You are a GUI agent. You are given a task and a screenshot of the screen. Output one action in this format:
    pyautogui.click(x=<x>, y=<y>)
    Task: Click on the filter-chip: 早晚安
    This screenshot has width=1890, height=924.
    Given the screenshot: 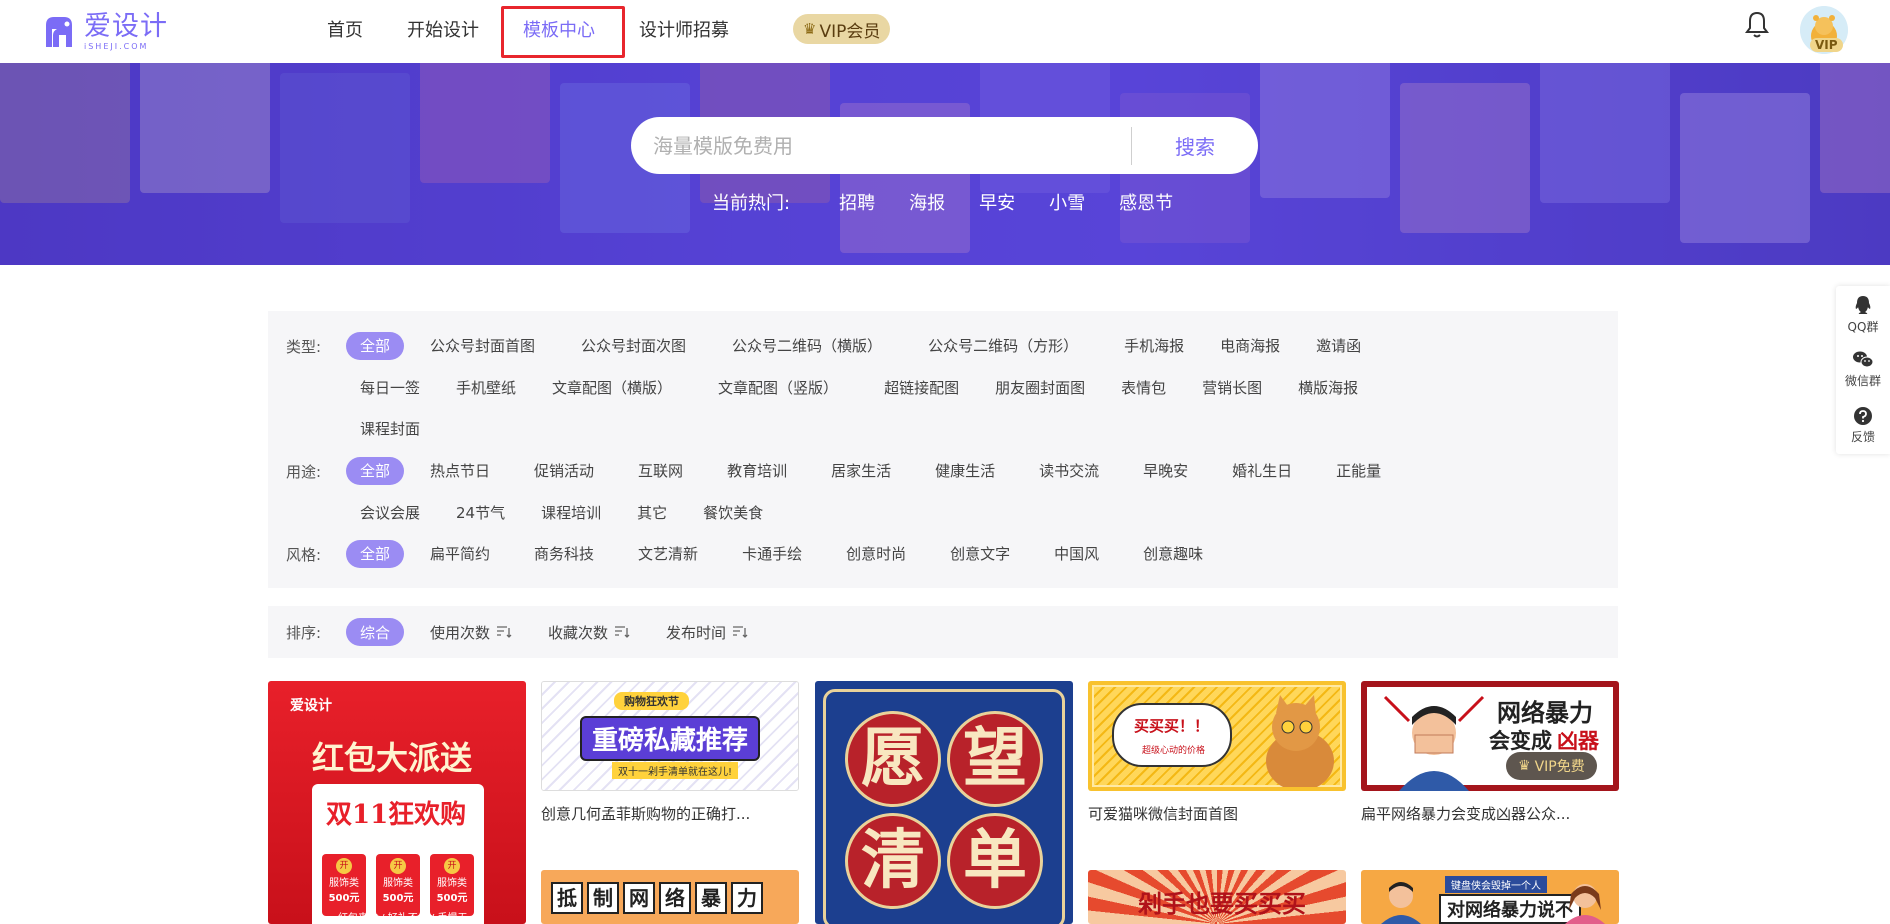 What is the action you would take?
    pyautogui.click(x=1165, y=471)
    